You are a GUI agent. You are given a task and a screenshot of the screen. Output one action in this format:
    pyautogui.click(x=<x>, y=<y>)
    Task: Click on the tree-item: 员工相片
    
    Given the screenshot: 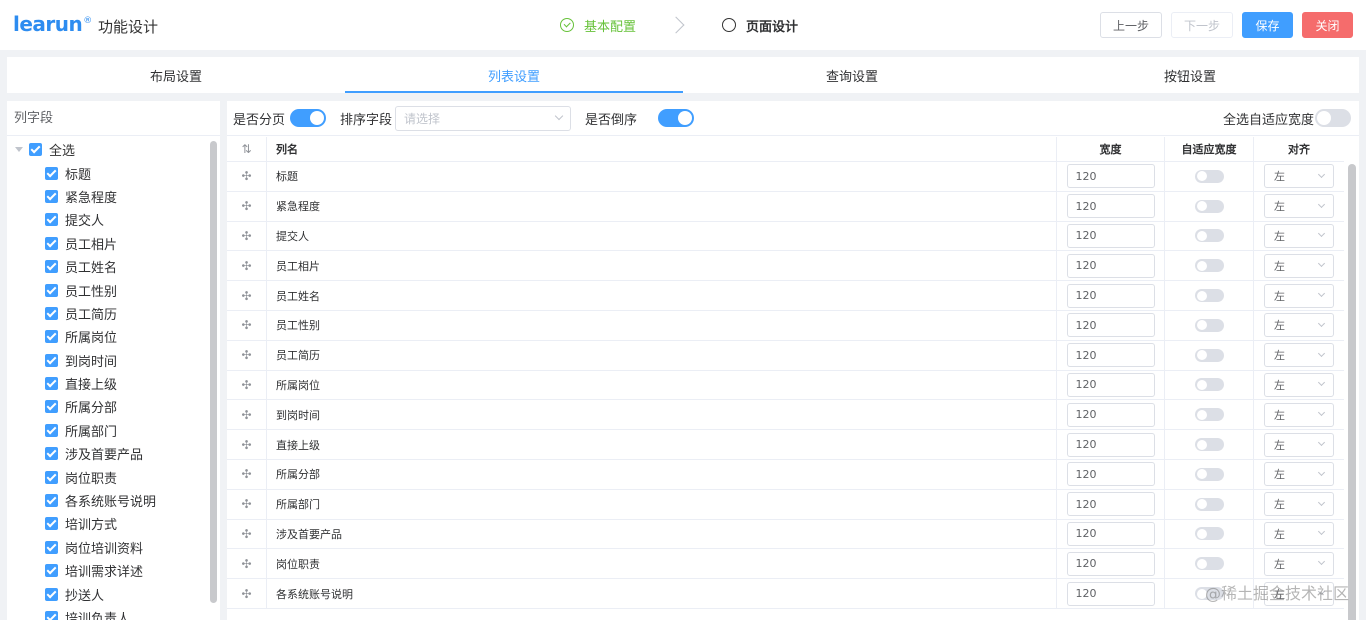 What is the action you would take?
    pyautogui.click(x=113, y=243)
    